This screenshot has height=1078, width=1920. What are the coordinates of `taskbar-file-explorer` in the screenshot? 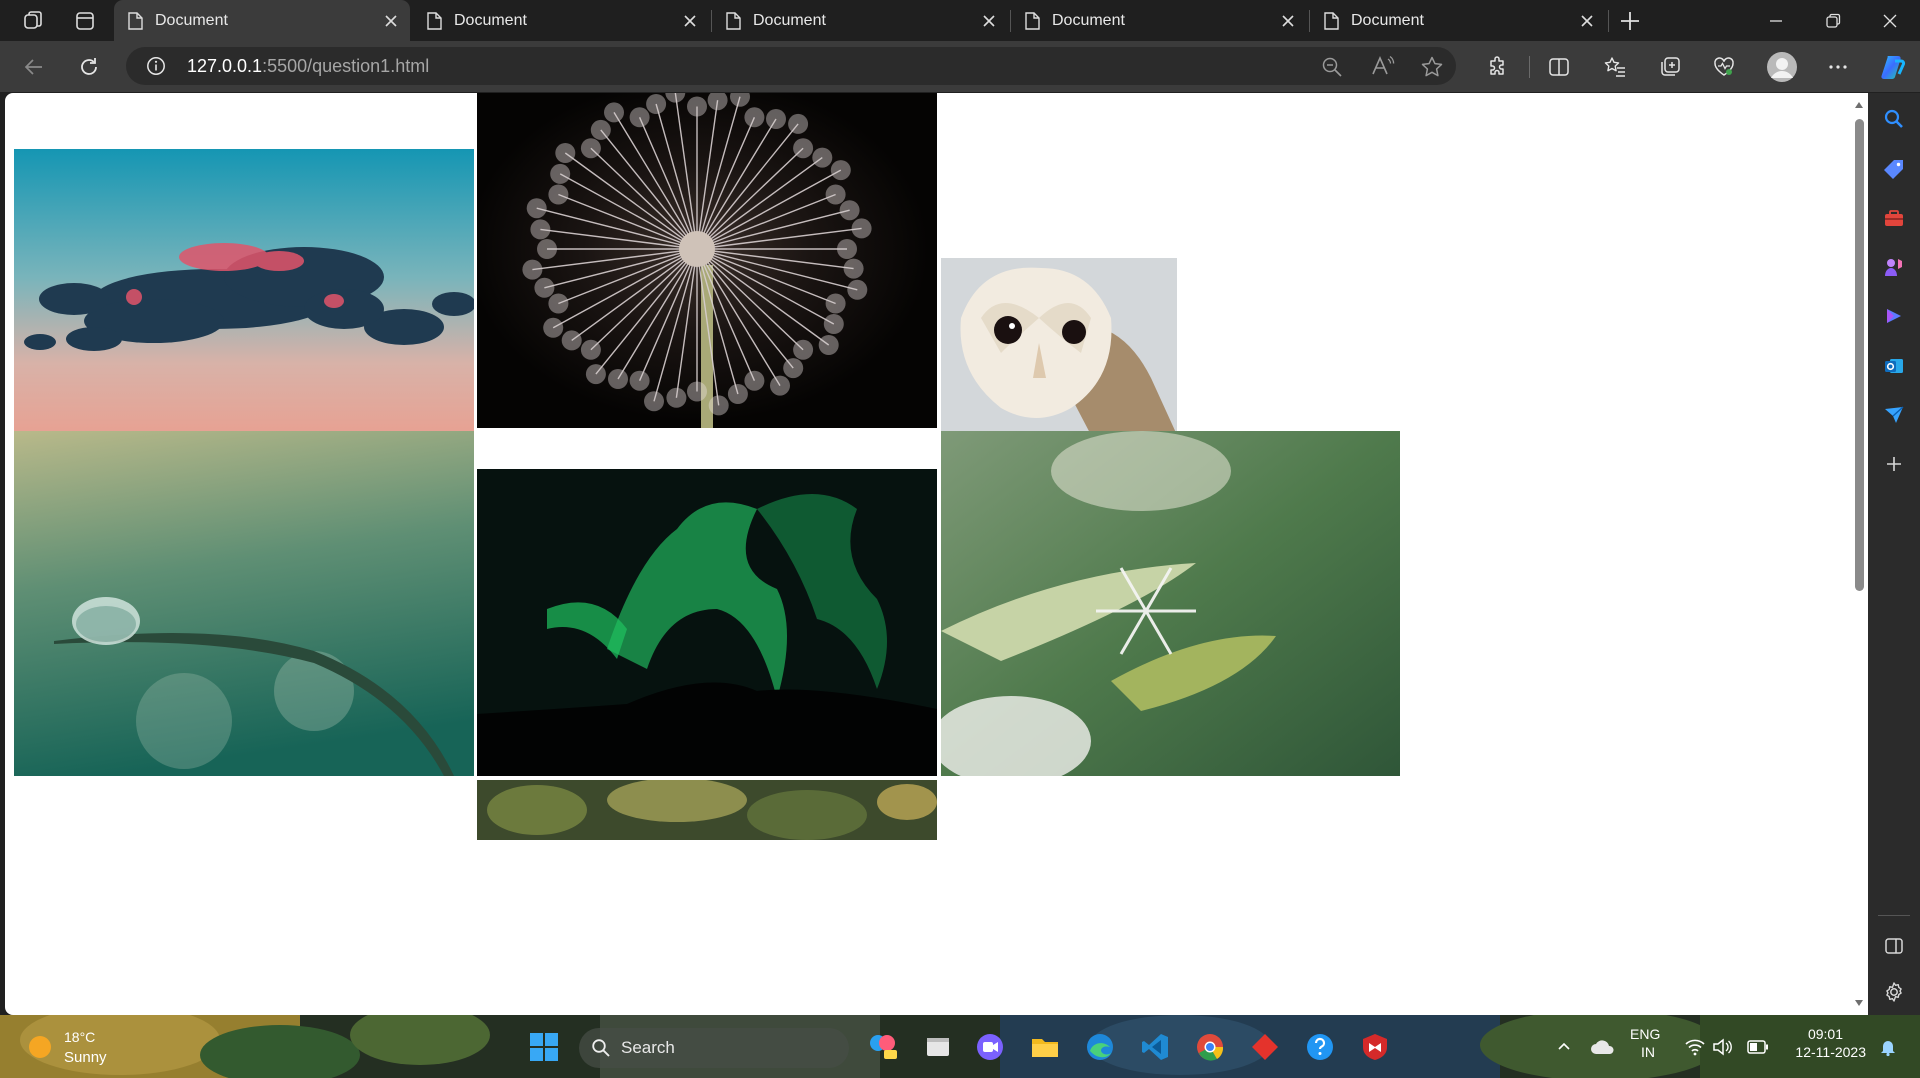 It's located at (1045, 1047).